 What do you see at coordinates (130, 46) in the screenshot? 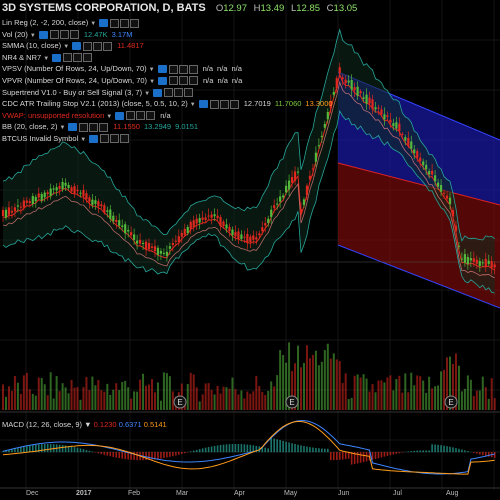
I see `indicator-value: 11.4817` at bounding box center [130, 46].